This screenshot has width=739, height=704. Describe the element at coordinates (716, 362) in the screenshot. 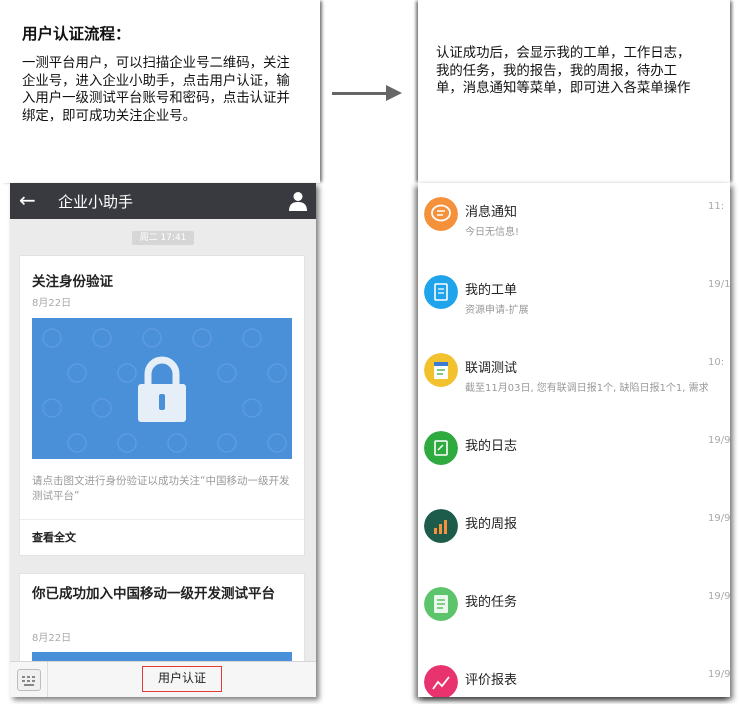

I see `list-item-time: 10:` at that location.